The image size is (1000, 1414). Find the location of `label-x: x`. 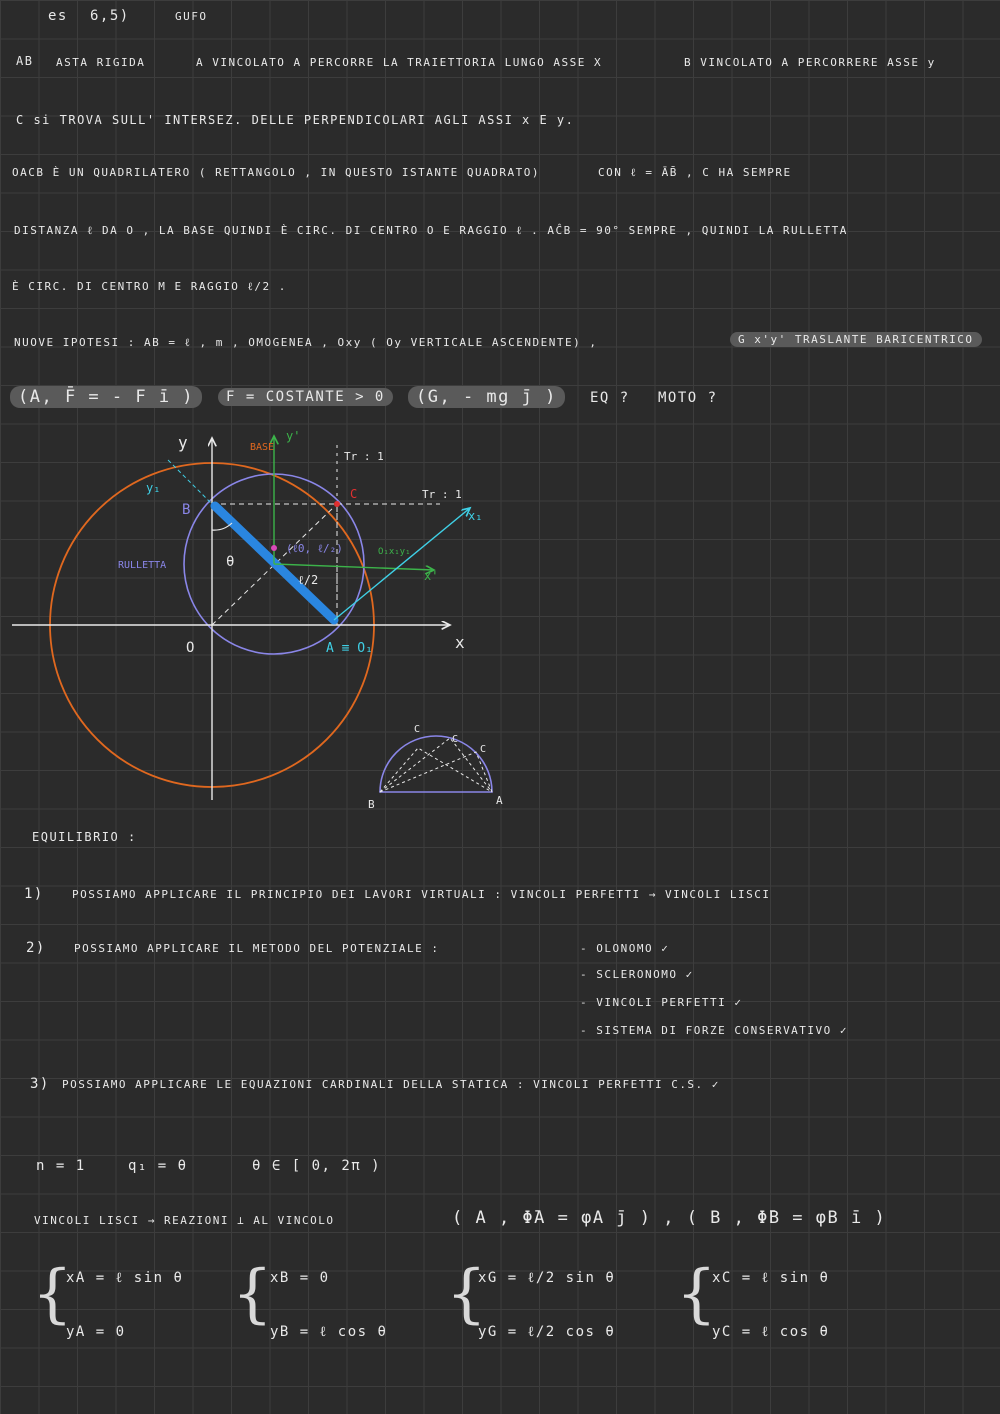

label-x: x is located at coordinates (460, 642).